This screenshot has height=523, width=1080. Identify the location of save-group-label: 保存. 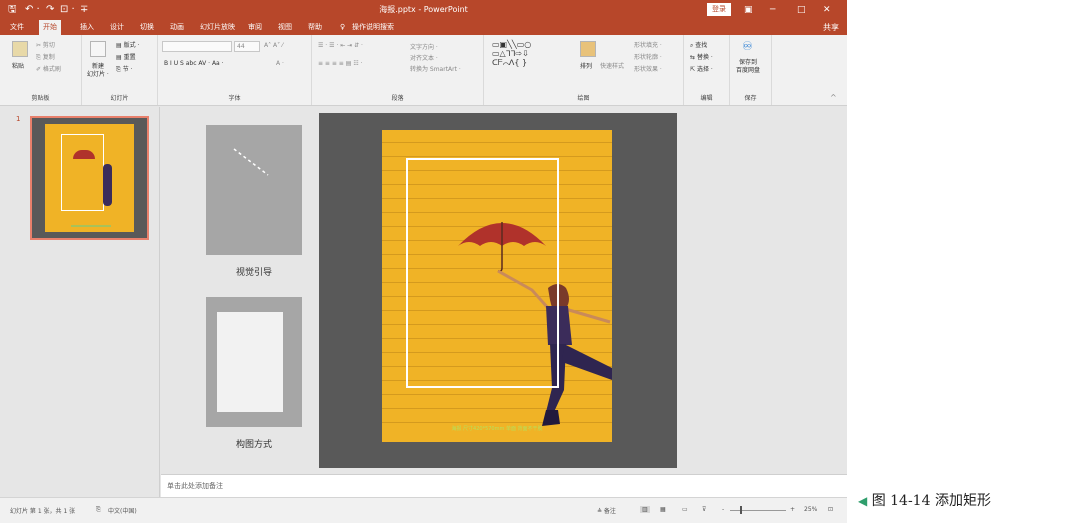
(750, 98).